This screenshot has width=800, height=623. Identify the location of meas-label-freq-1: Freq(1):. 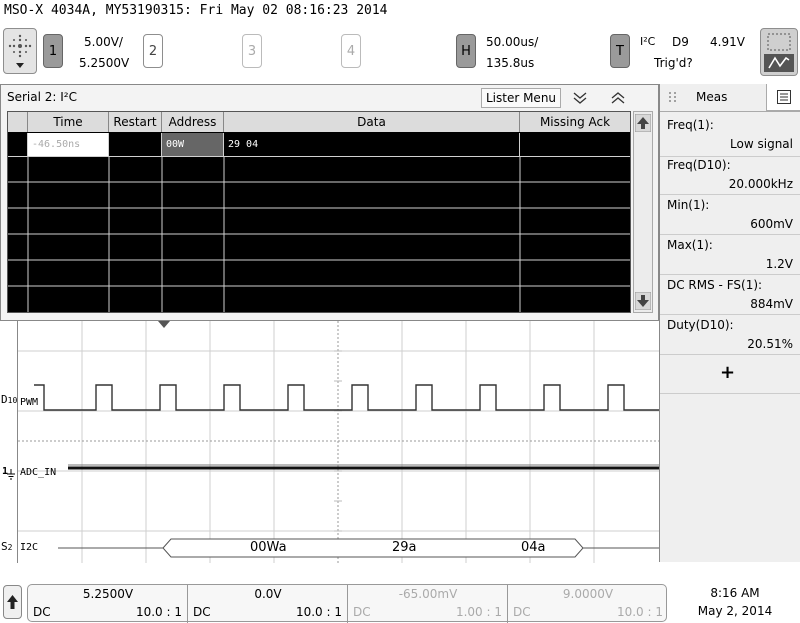
(690, 125).